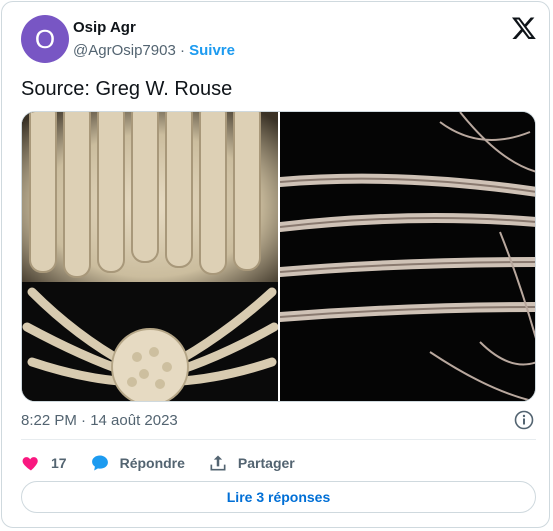  What do you see at coordinates (278, 439) in the screenshot?
I see `divider` at bounding box center [278, 439].